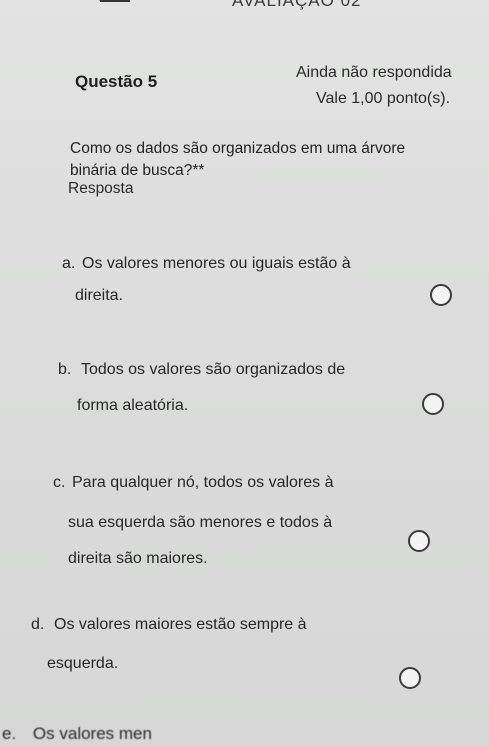  What do you see at coordinates (59, 482) in the screenshot?
I see `option-letter: c.` at bounding box center [59, 482].